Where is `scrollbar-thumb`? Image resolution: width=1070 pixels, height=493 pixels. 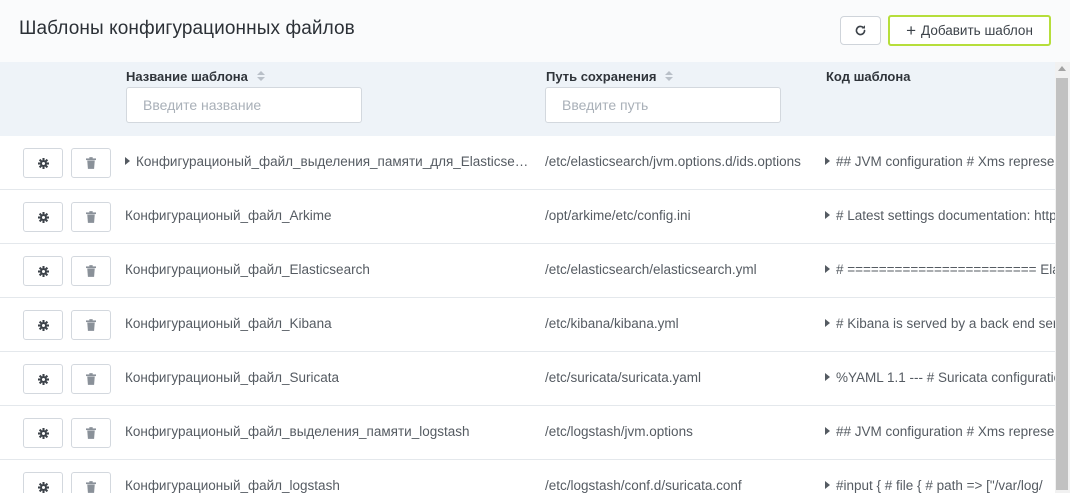
scrollbar-thumb is located at coordinates (1062, 284).